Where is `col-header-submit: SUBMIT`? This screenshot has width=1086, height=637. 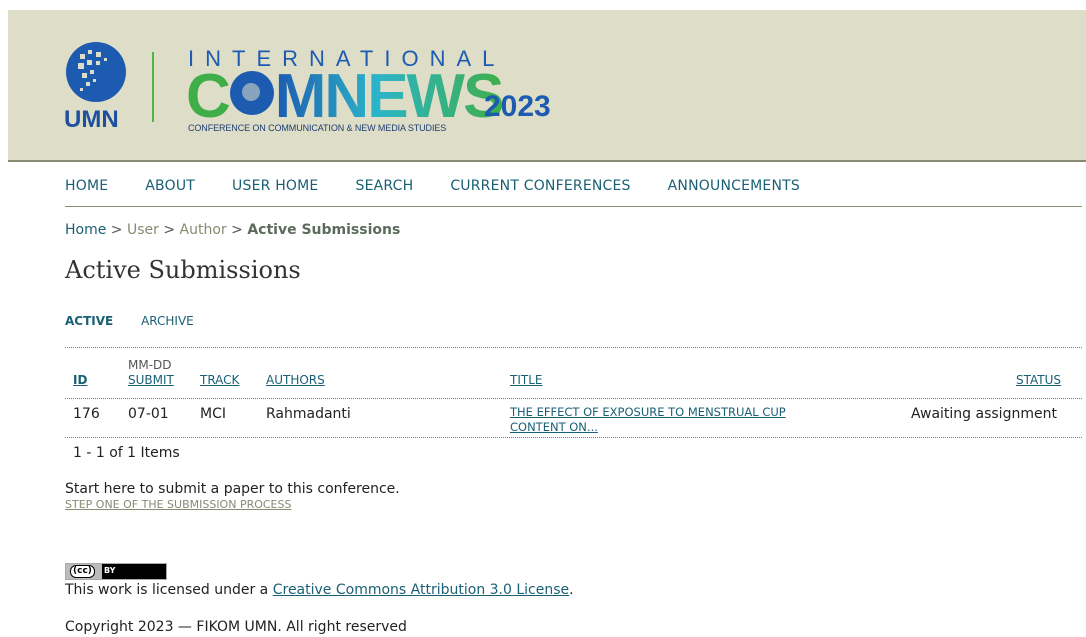
col-header-submit: SUBMIT is located at coordinates (151, 380).